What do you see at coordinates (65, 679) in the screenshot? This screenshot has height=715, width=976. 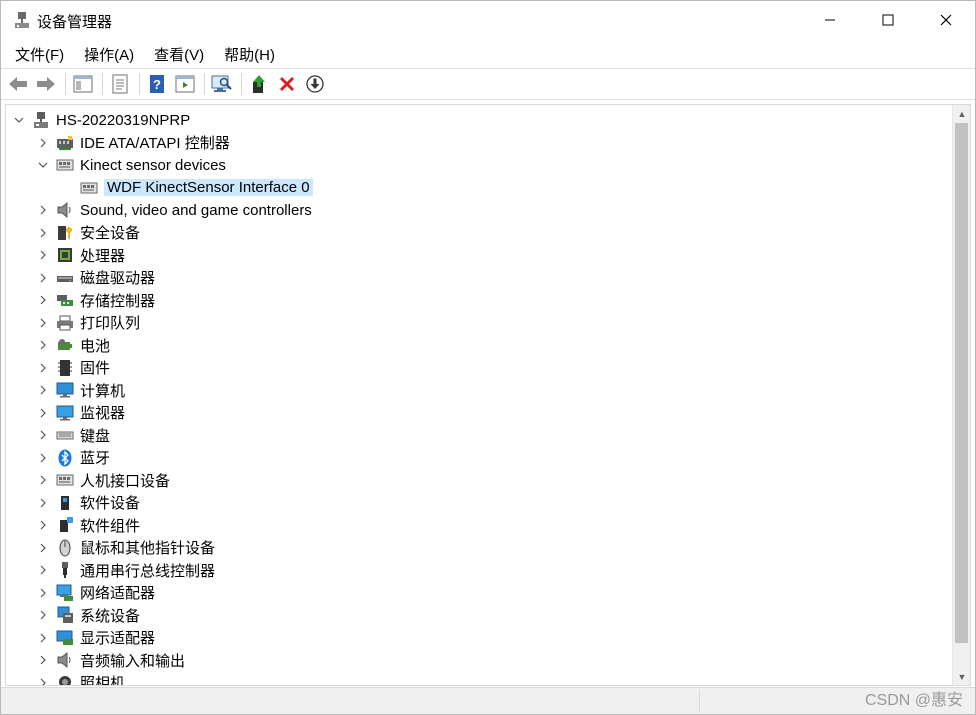 I see `camera-icon` at bounding box center [65, 679].